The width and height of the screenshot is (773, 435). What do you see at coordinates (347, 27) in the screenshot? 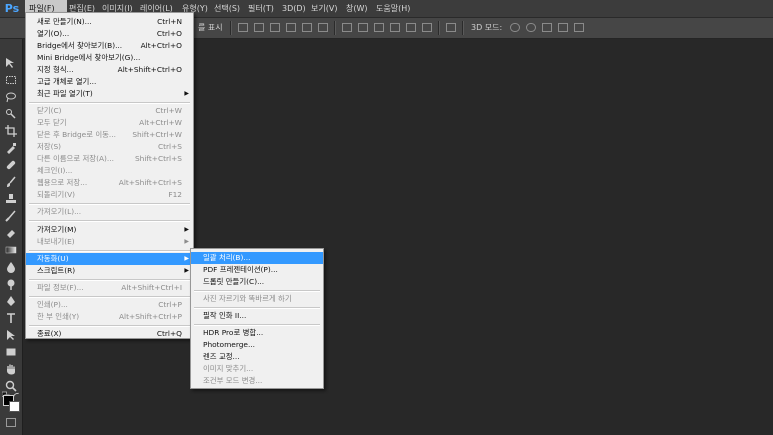
I see `distribute-top-icon` at bounding box center [347, 27].